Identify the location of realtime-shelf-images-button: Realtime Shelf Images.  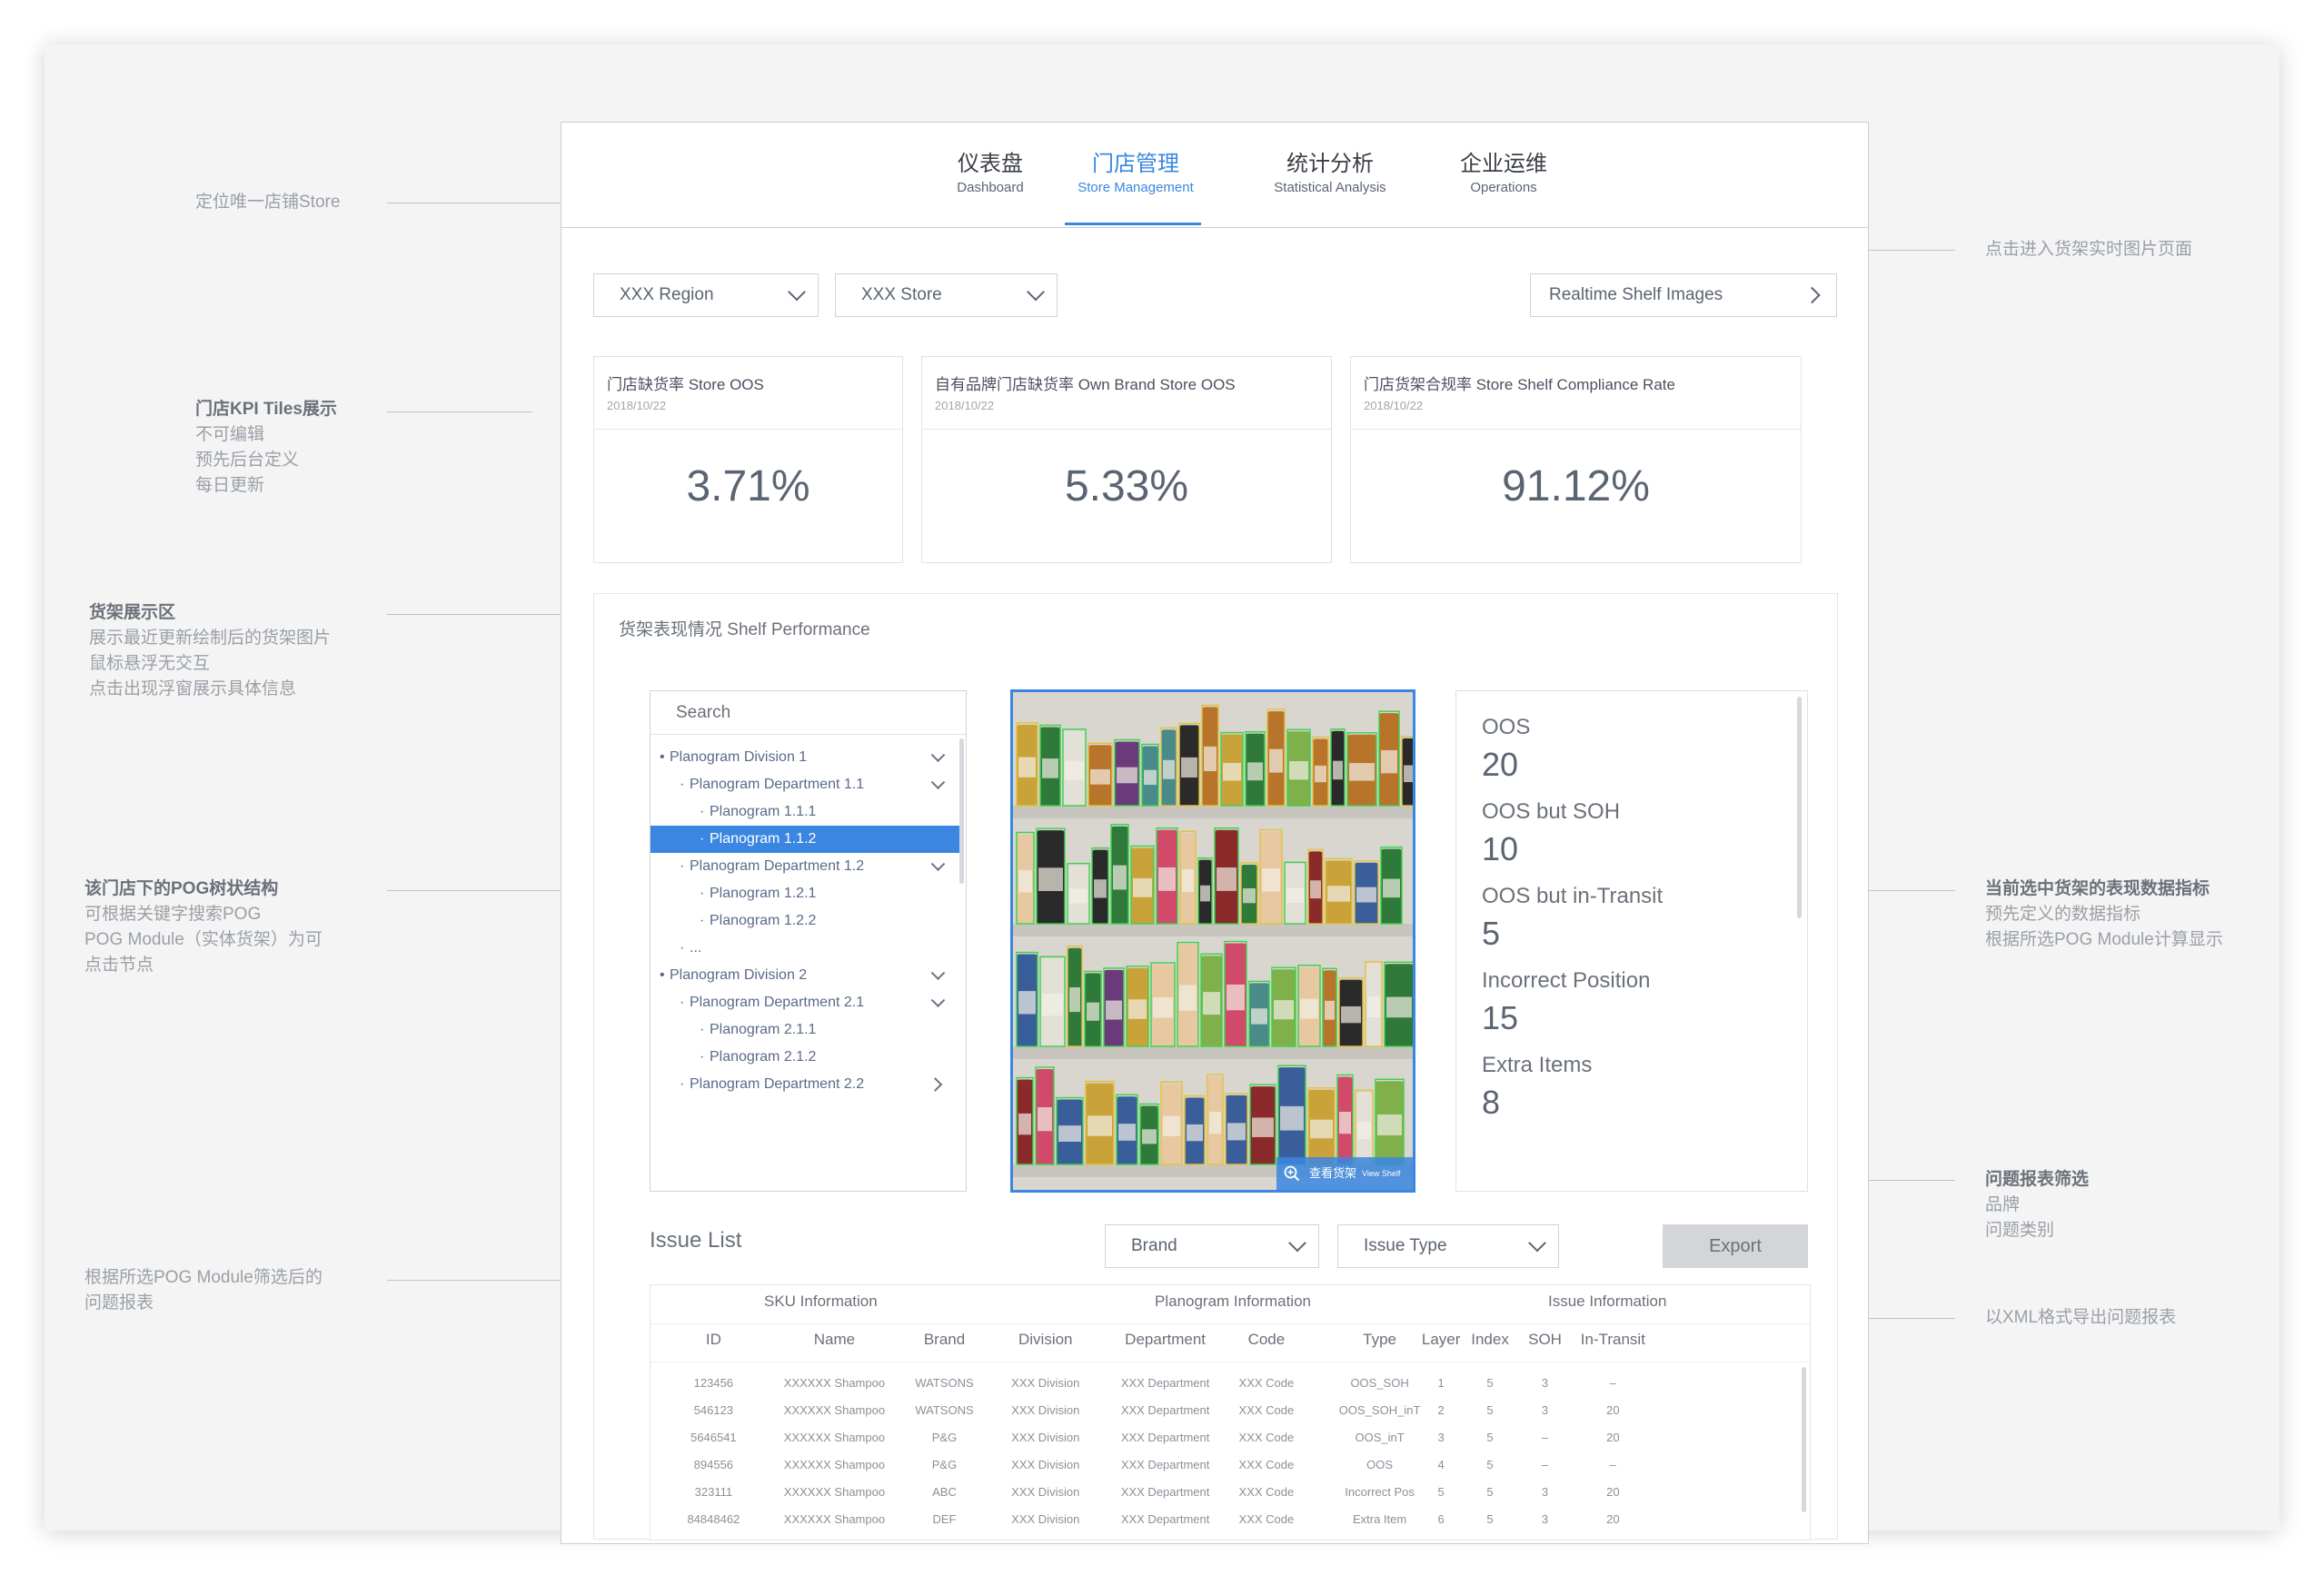
(1684, 295).